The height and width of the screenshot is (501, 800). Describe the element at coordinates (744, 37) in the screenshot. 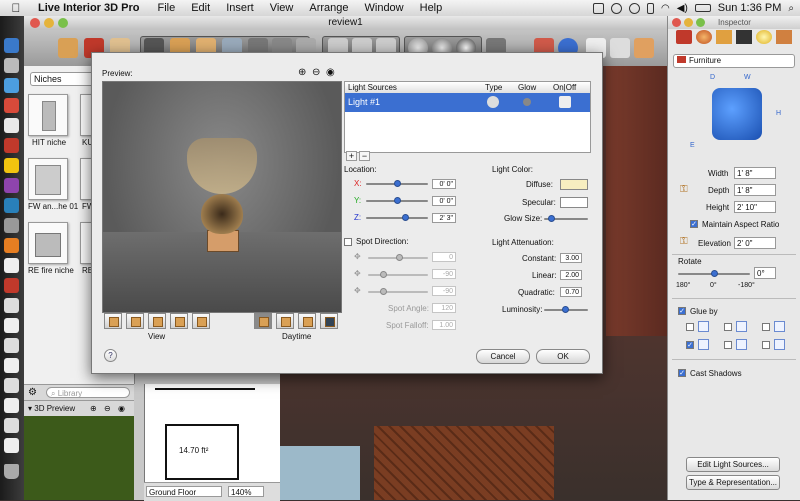

I see `tab-people-icon` at that location.